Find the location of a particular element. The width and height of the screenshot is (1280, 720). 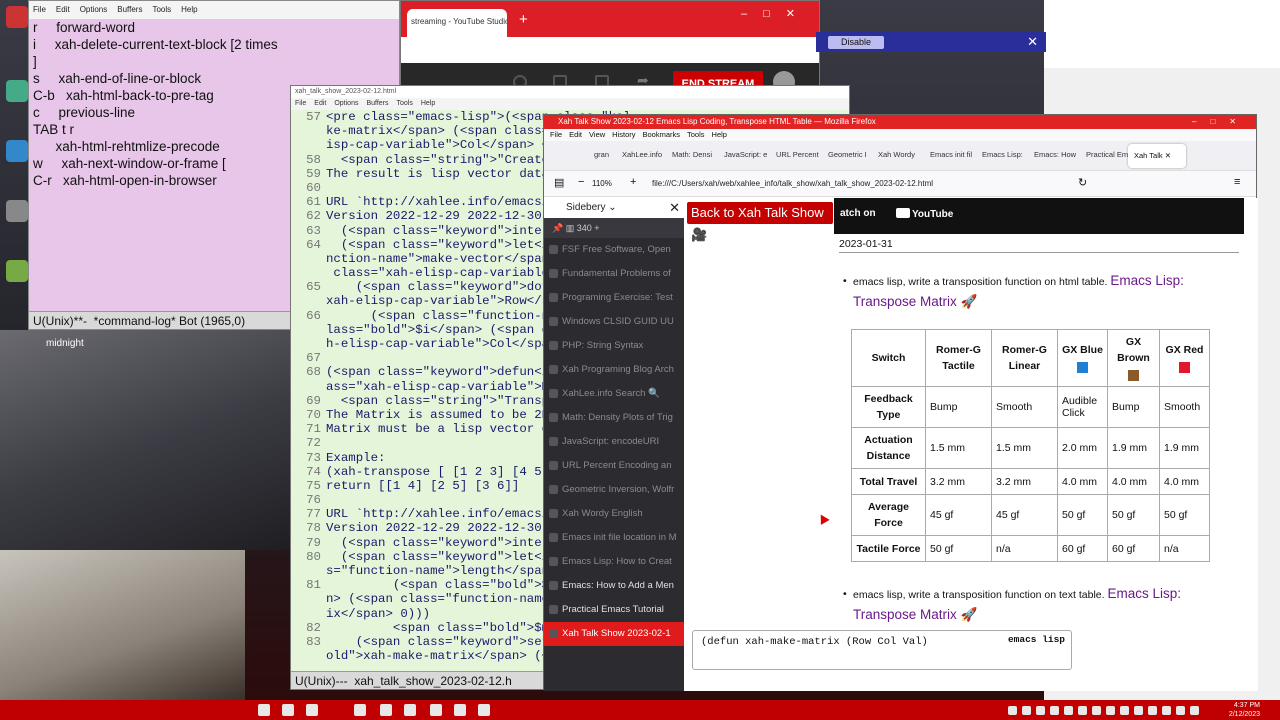

sidebery-tab-item: PHP: String Syntax is located at coordinates (614, 346).